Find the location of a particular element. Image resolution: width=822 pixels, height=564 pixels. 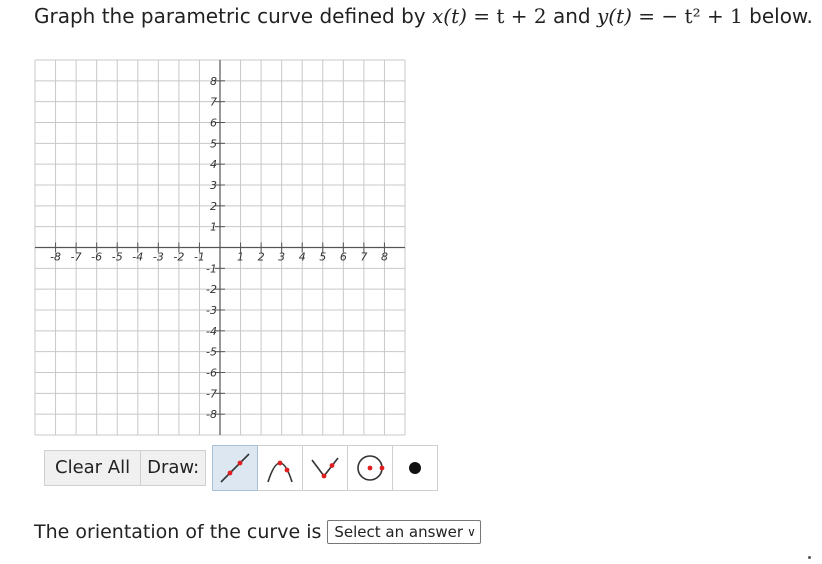

clear-all-button: Clear All is located at coordinates (93, 468).